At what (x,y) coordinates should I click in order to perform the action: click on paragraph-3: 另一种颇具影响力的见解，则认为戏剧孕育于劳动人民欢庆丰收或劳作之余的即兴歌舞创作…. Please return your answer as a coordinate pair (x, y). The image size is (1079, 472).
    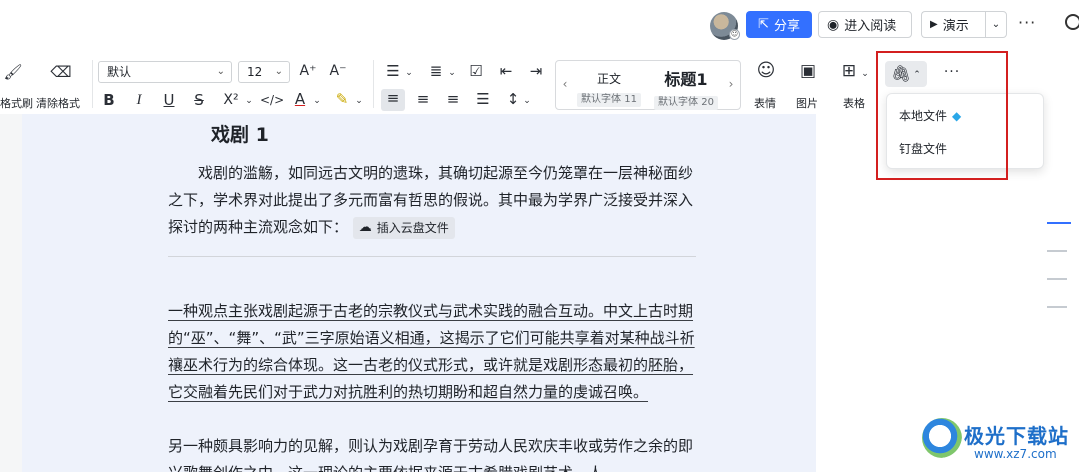
    Looking at the image, I should click on (432, 452).